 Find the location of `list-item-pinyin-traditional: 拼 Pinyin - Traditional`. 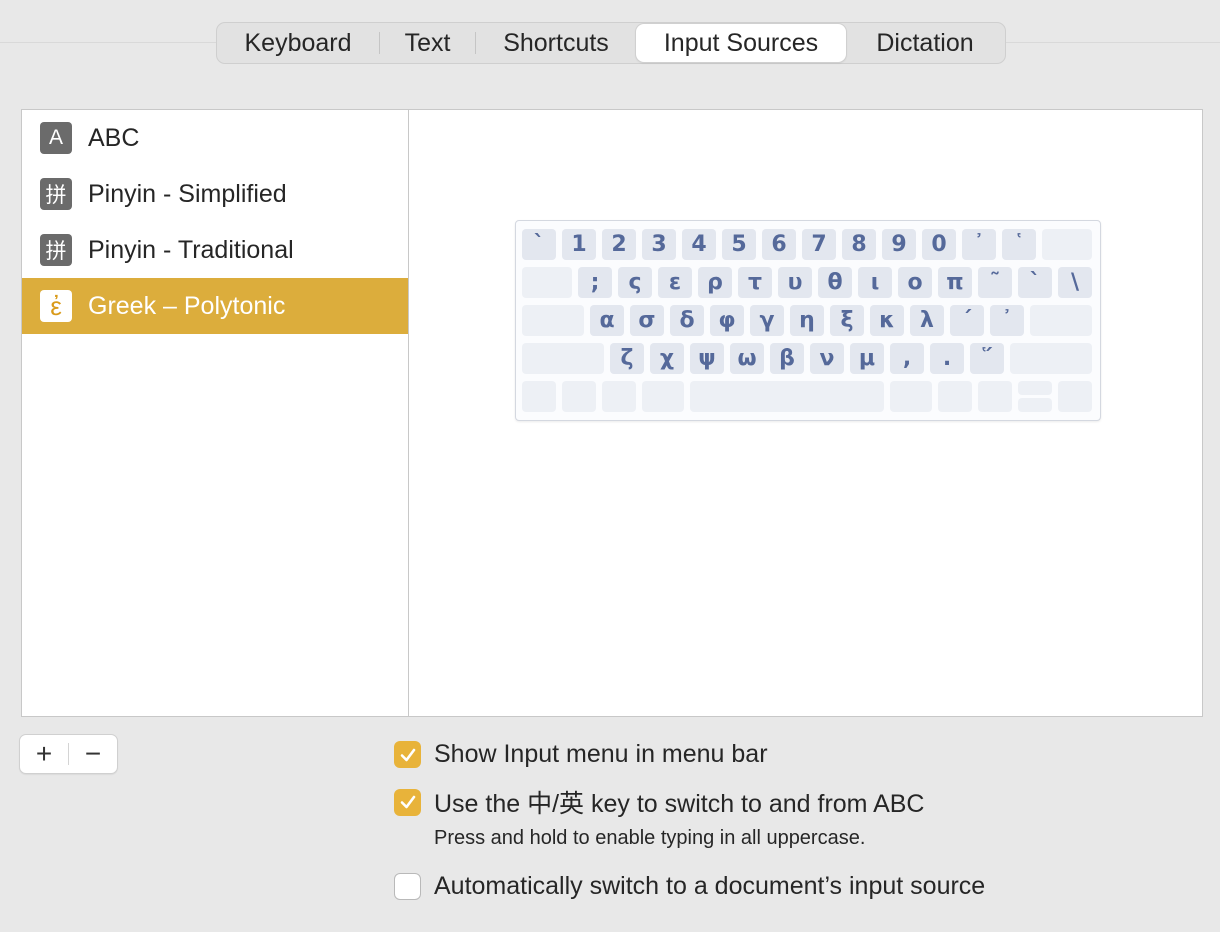

list-item-pinyin-traditional: 拼 Pinyin - Traditional is located at coordinates (215, 250).